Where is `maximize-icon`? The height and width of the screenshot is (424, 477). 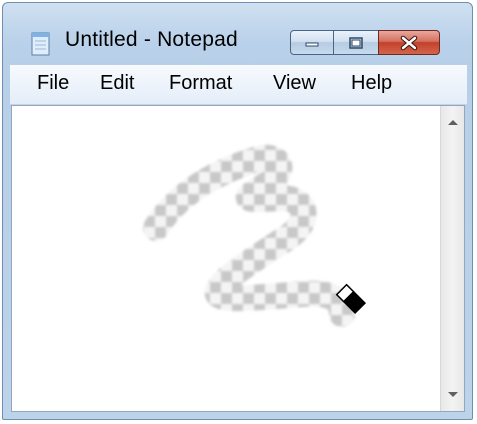 maximize-icon is located at coordinates (356, 42).